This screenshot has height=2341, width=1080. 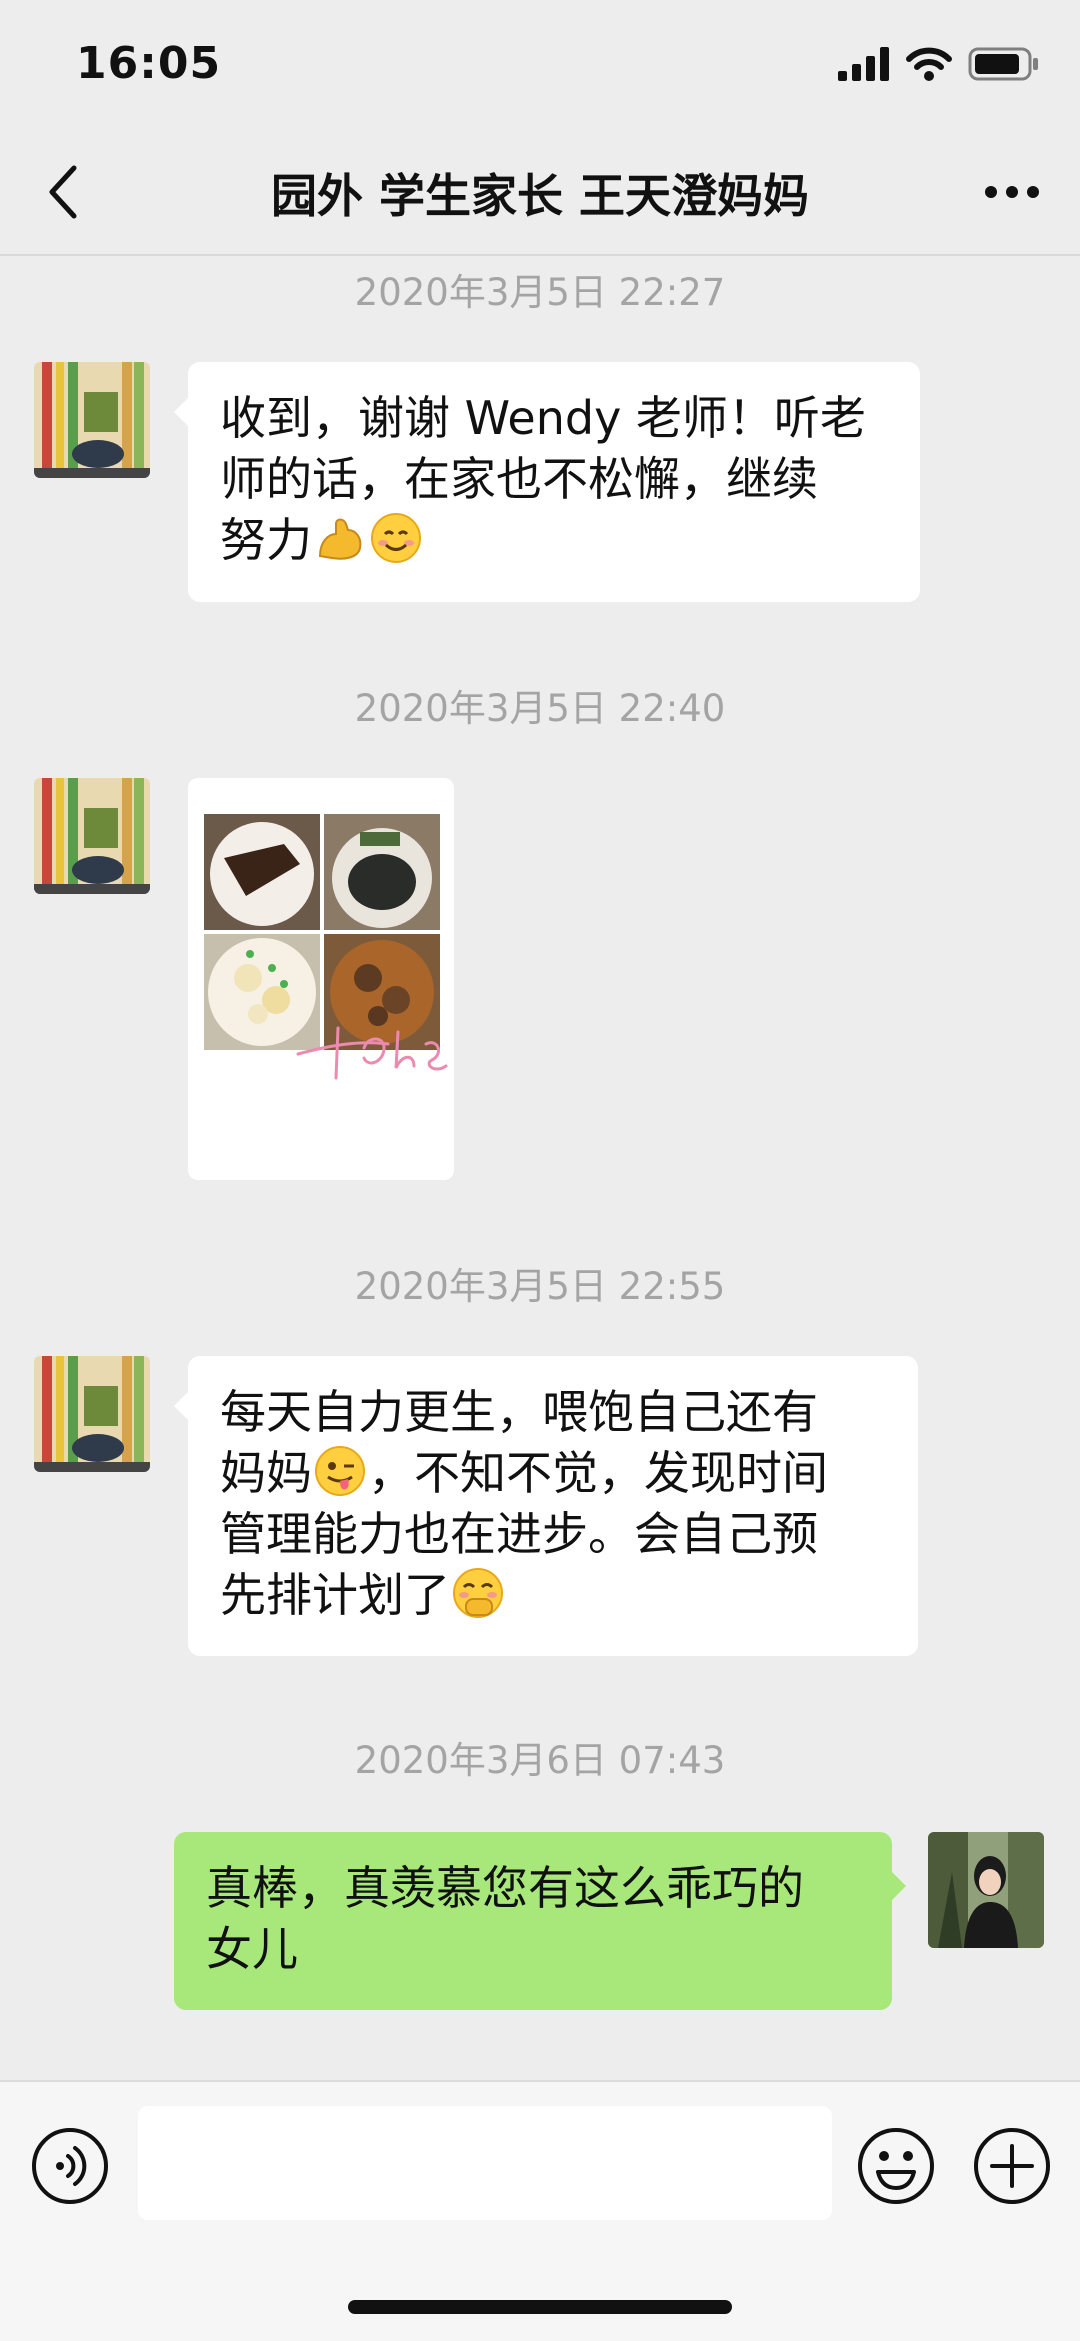 I want to click on message-timestamp: 2020年3月5日 22:27, so click(x=540, y=292).